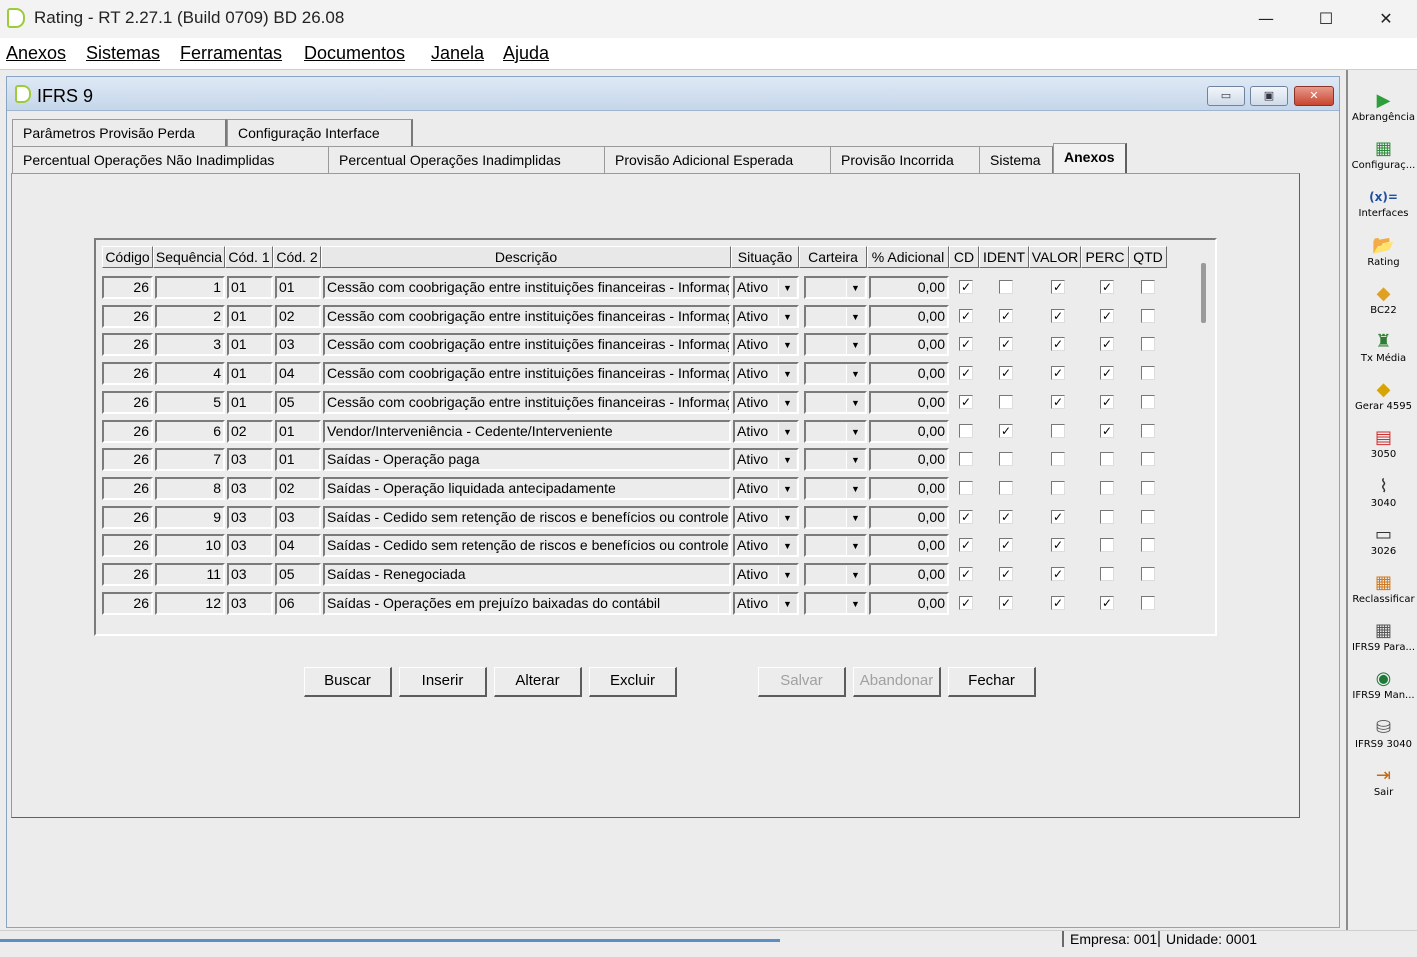 This screenshot has height=957, width=1417. What do you see at coordinates (171, 159) in the screenshot?
I see `tab-percentual-nao-inadimplidas: Percentual Operações Não Inadimplidas` at bounding box center [171, 159].